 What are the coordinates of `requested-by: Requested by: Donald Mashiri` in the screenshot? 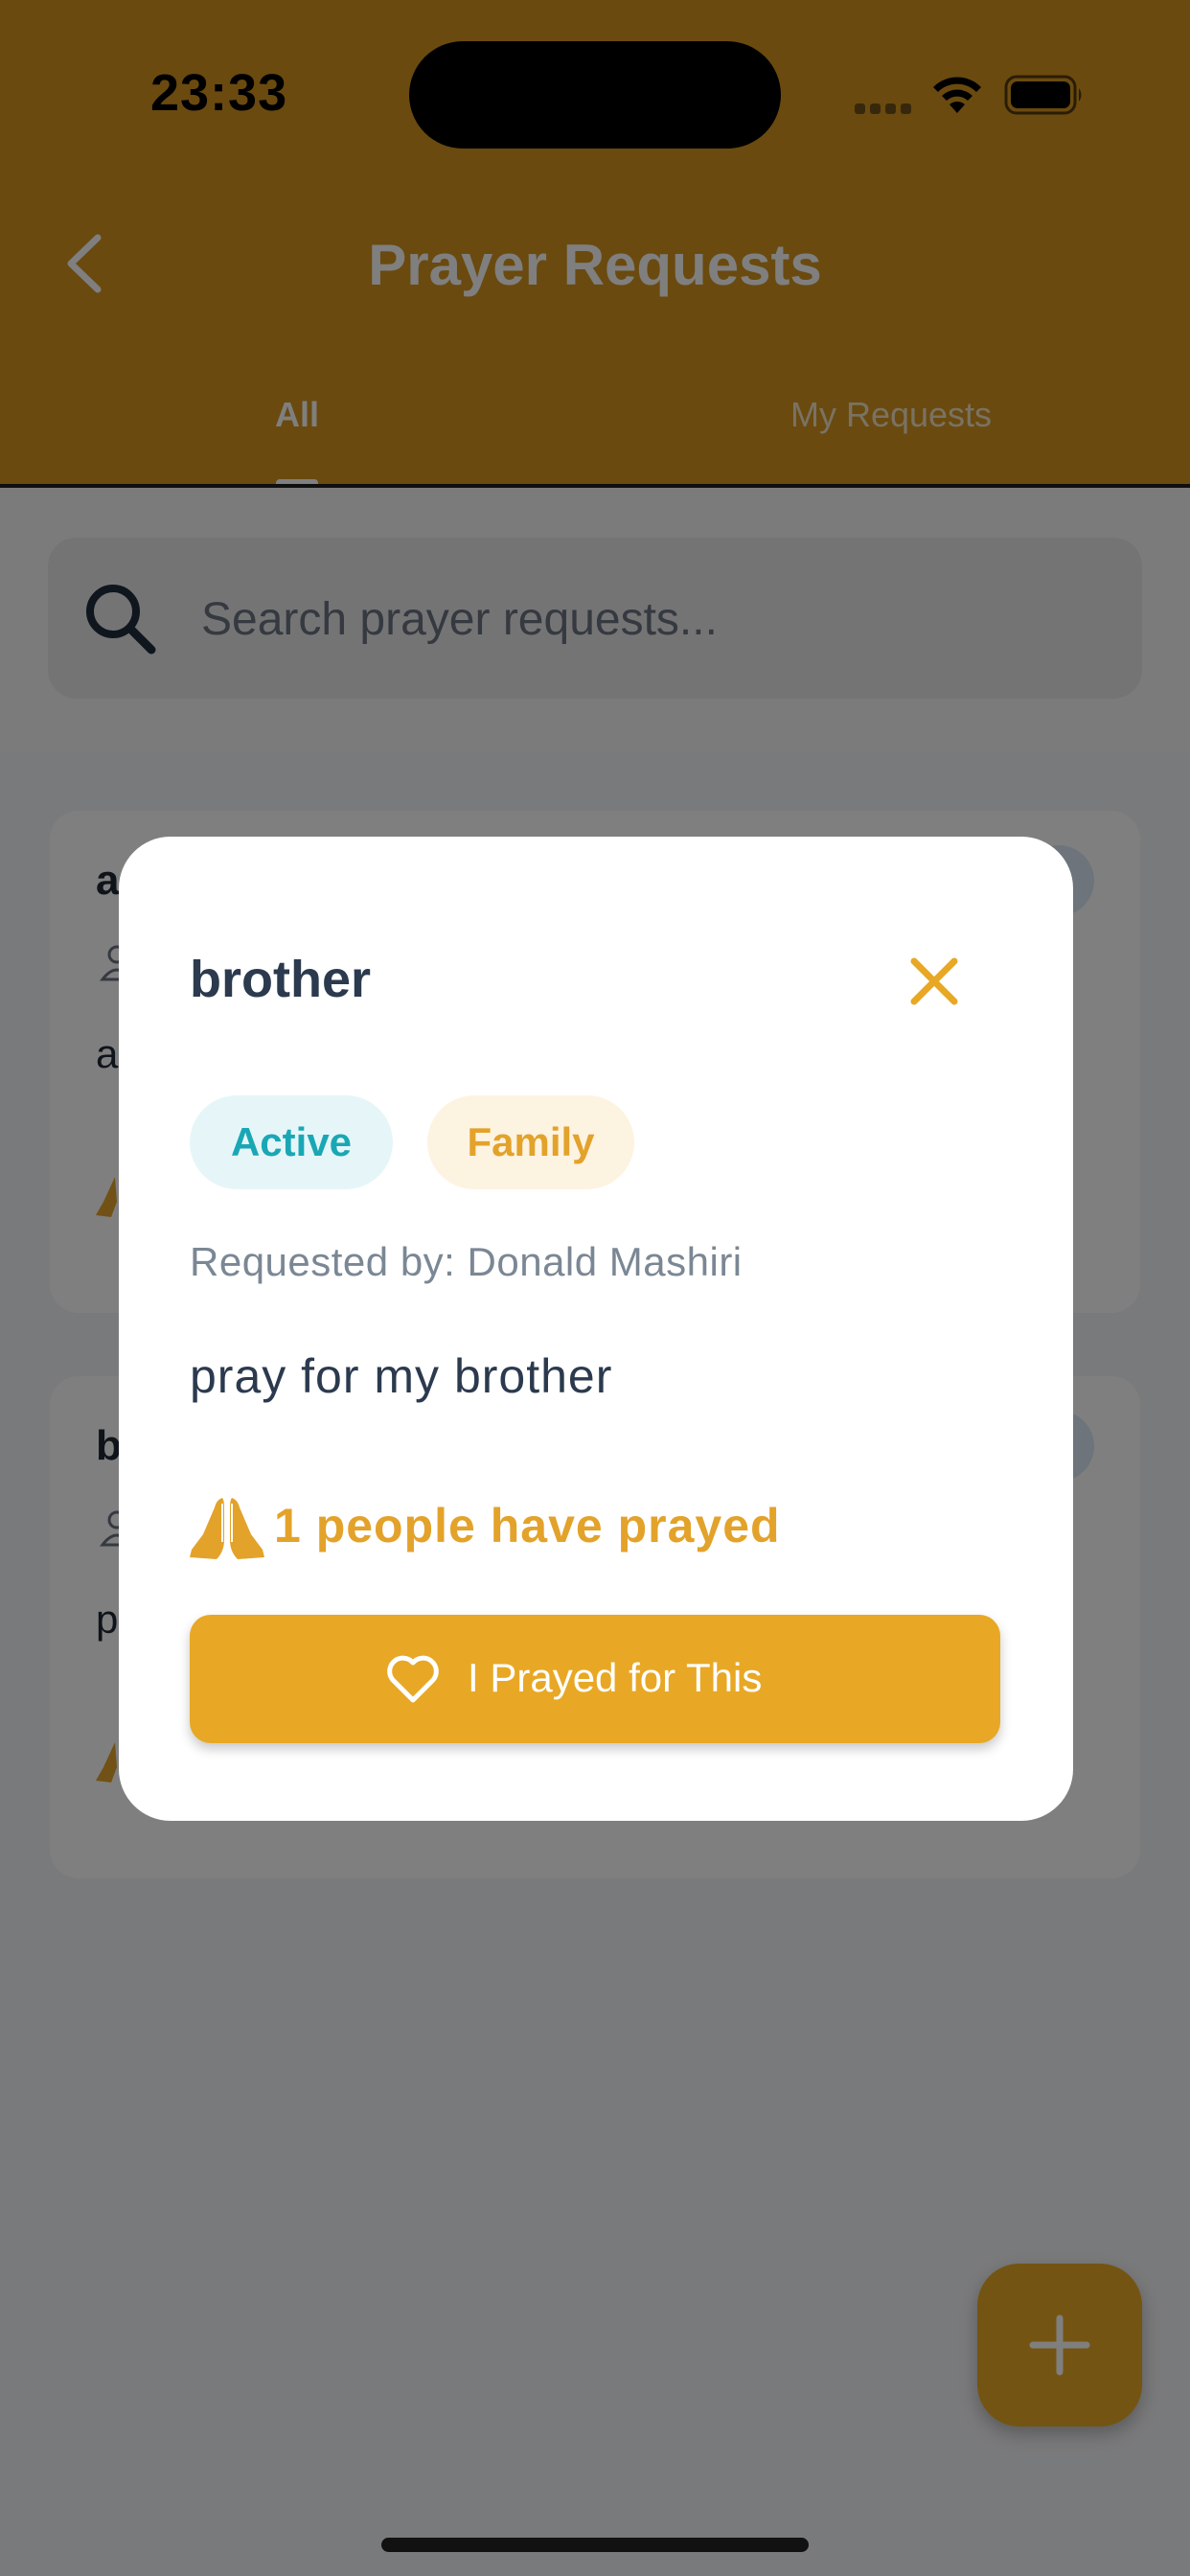 It's located at (467, 1261).